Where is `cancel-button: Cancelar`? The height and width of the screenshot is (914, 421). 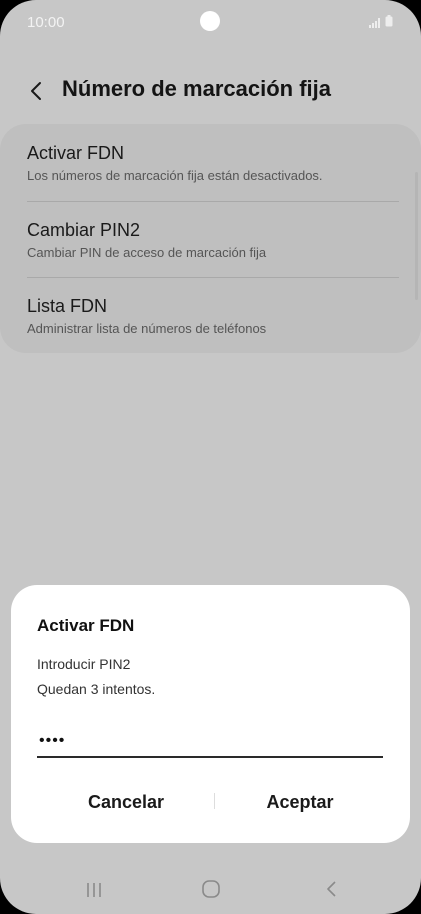 cancel-button: Cancelar is located at coordinates (126, 802).